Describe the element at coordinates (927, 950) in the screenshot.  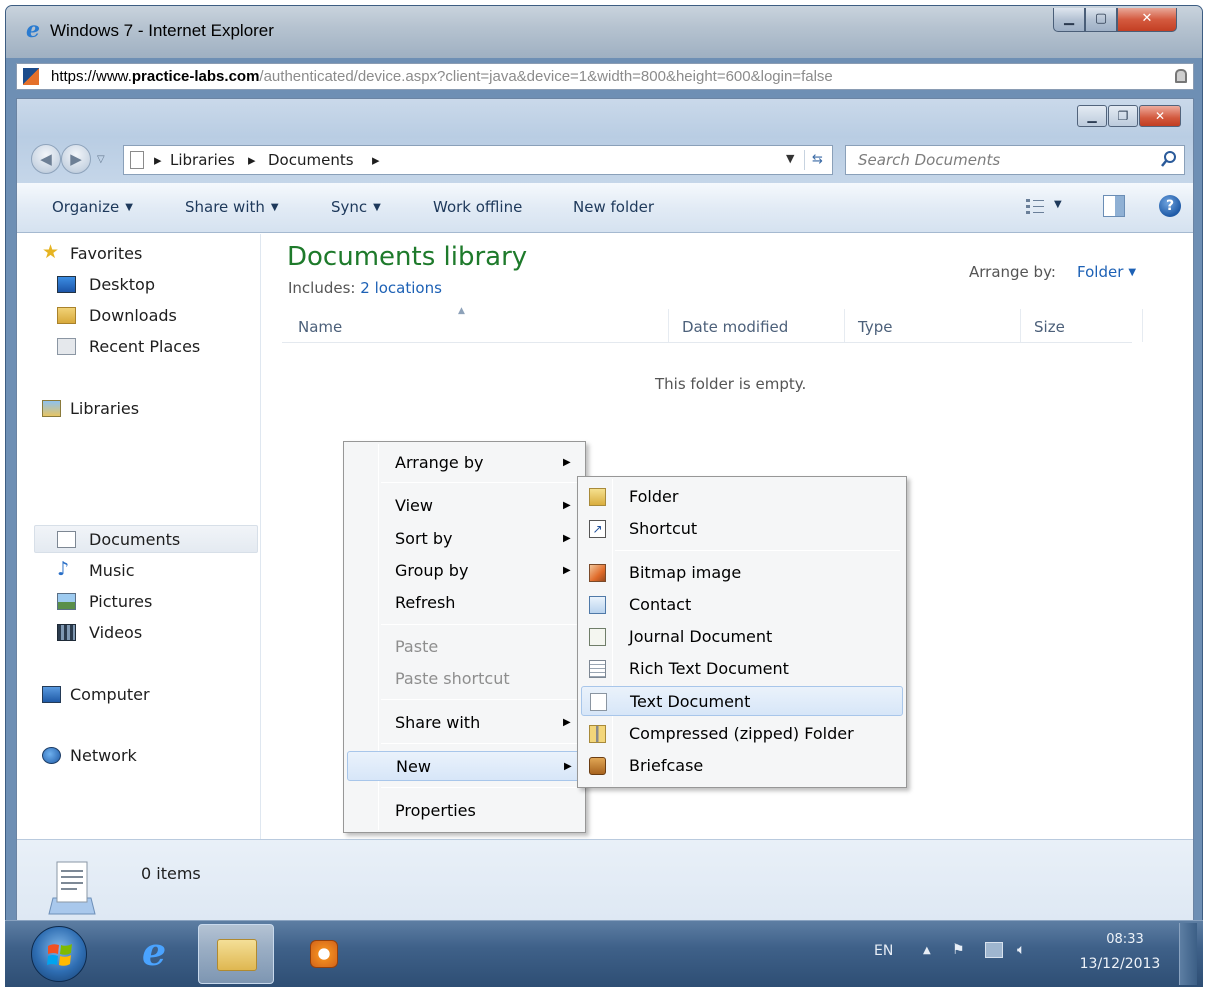
I see `show-hidden-icons-icon: ▲` at that location.